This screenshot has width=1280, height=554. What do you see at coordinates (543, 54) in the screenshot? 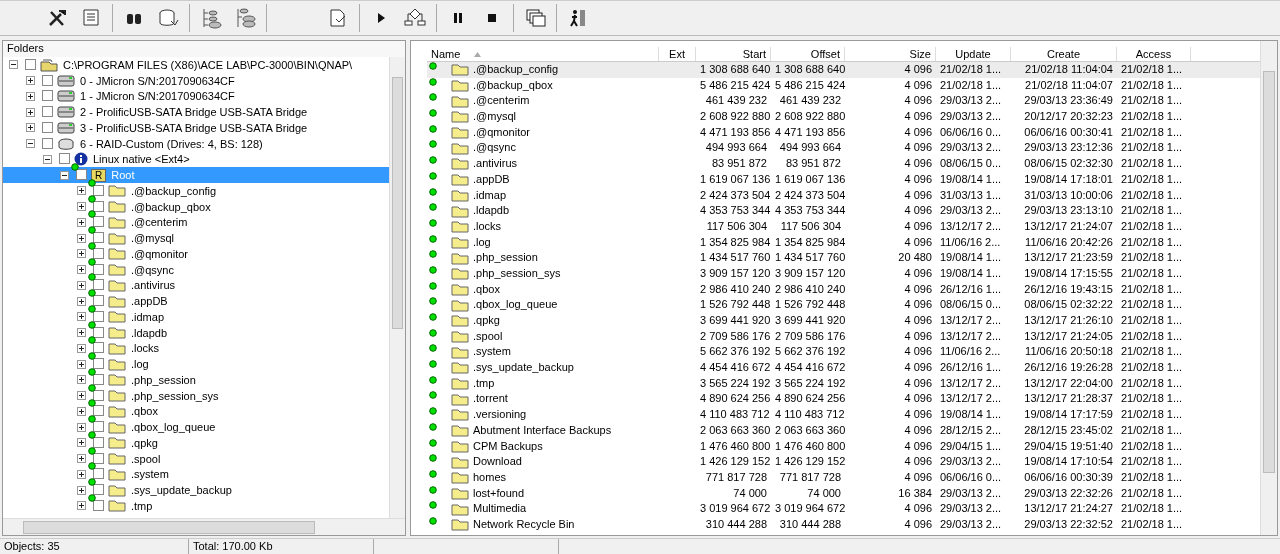
I see `column-header: Name` at bounding box center [543, 54].